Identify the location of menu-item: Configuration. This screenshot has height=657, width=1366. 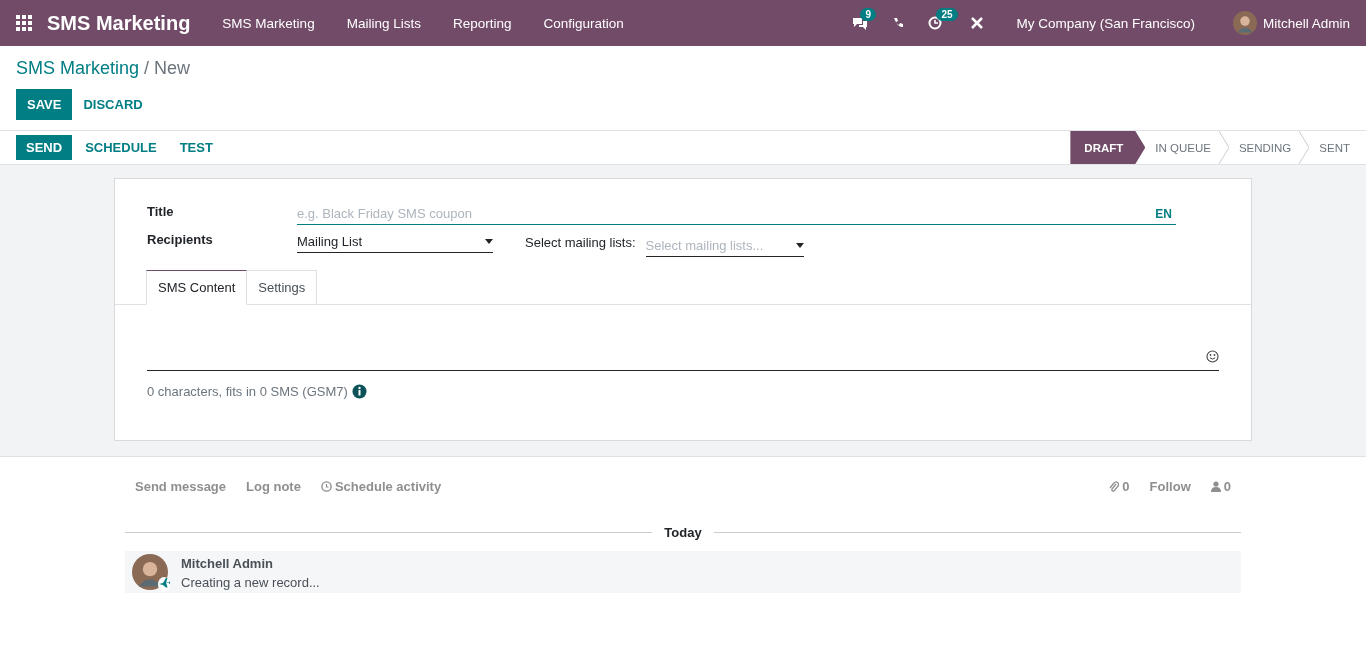
(583, 23).